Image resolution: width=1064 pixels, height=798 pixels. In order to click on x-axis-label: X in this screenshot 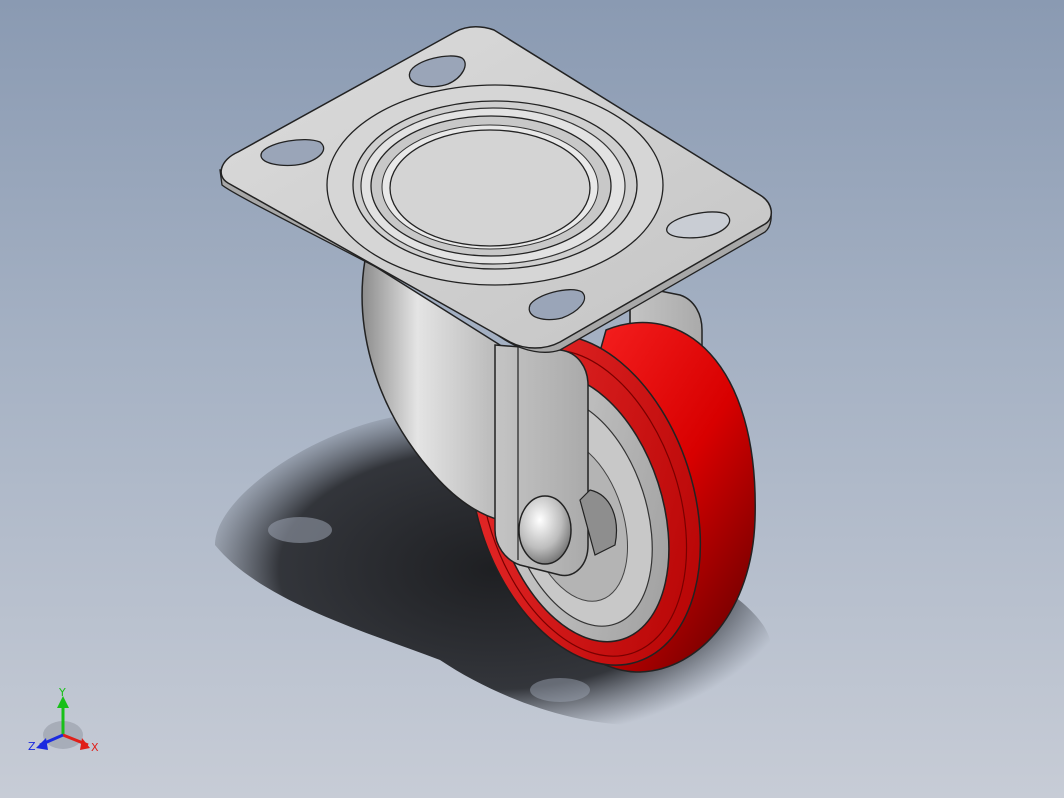, I will do `click(95, 747)`.